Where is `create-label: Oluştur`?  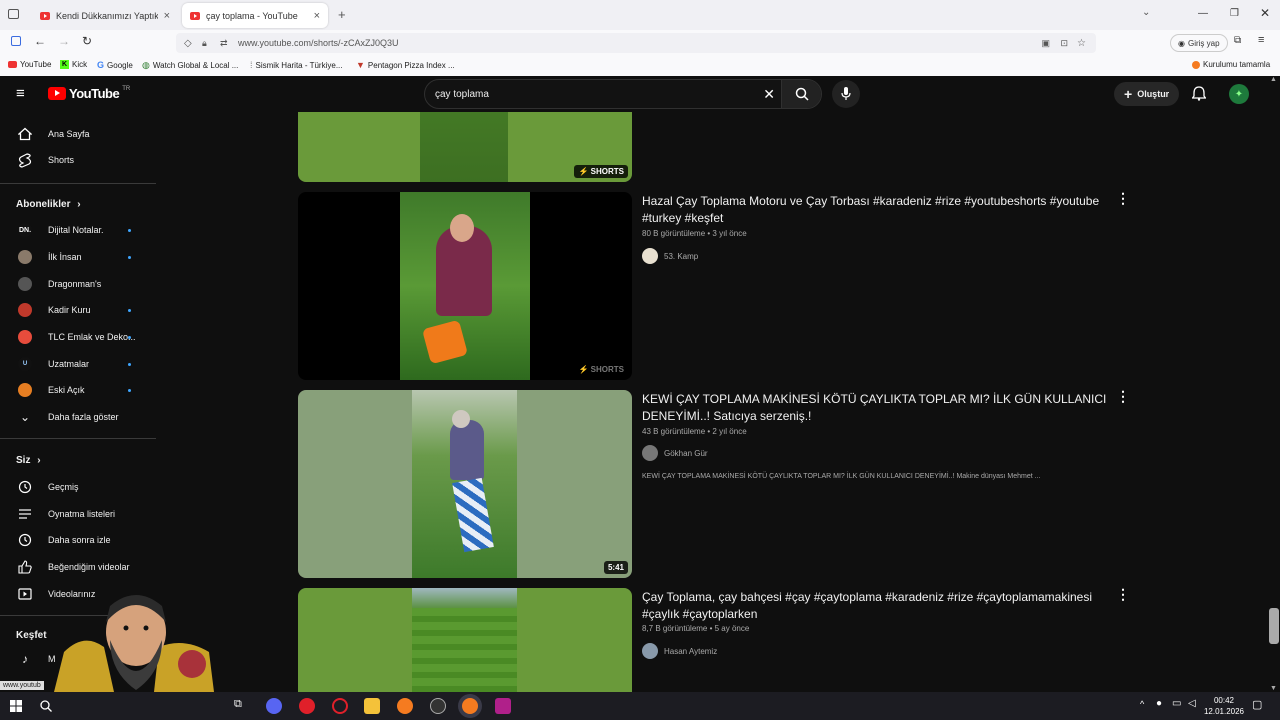
create-label: Oluştur is located at coordinates (1153, 94).